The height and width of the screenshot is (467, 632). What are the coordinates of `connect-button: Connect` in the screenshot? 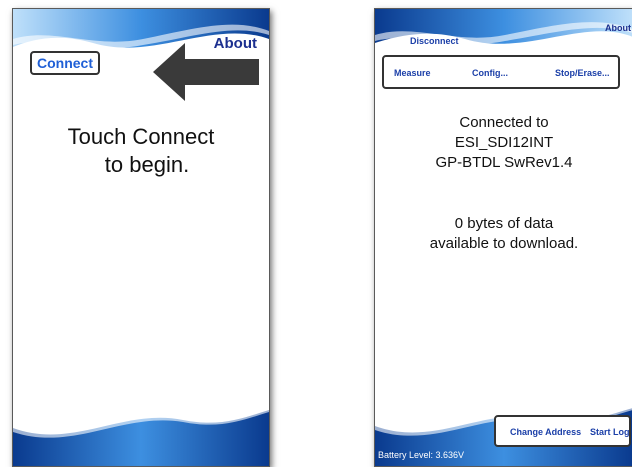 It's located at (65, 63).